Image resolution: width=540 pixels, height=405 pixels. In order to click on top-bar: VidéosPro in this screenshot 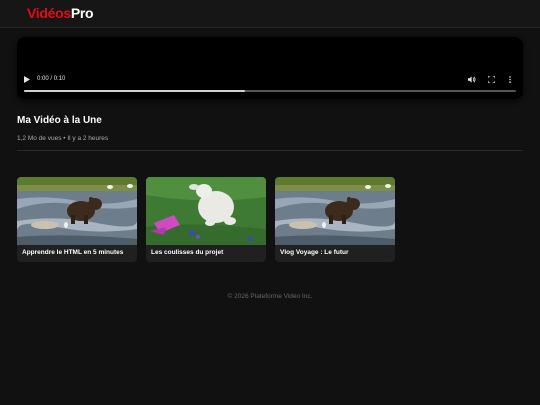, I will do `click(270, 14)`.